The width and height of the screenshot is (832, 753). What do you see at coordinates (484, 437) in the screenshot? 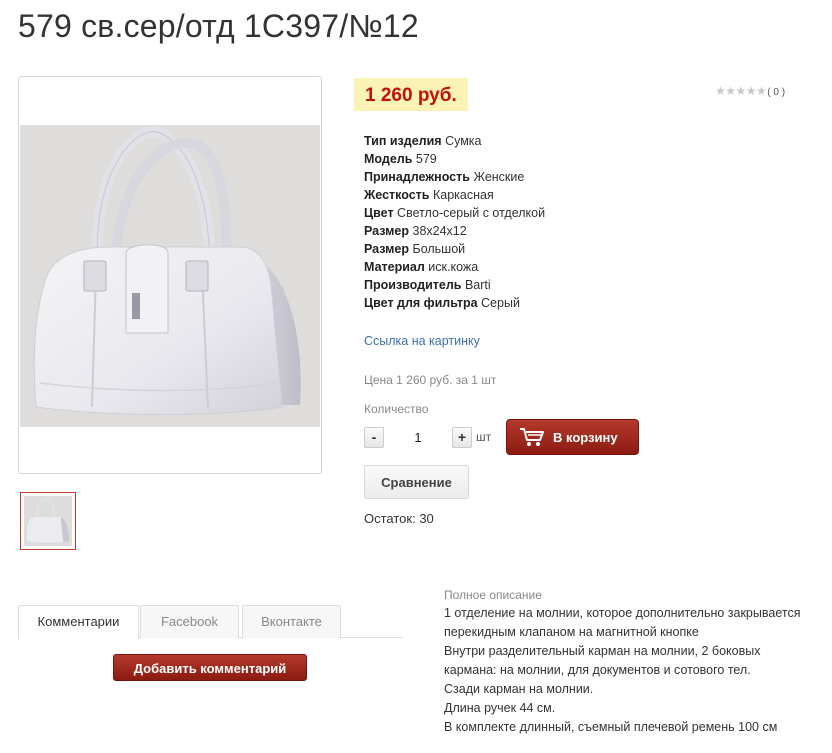
I see `quantity-unit: шт` at bounding box center [484, 437].